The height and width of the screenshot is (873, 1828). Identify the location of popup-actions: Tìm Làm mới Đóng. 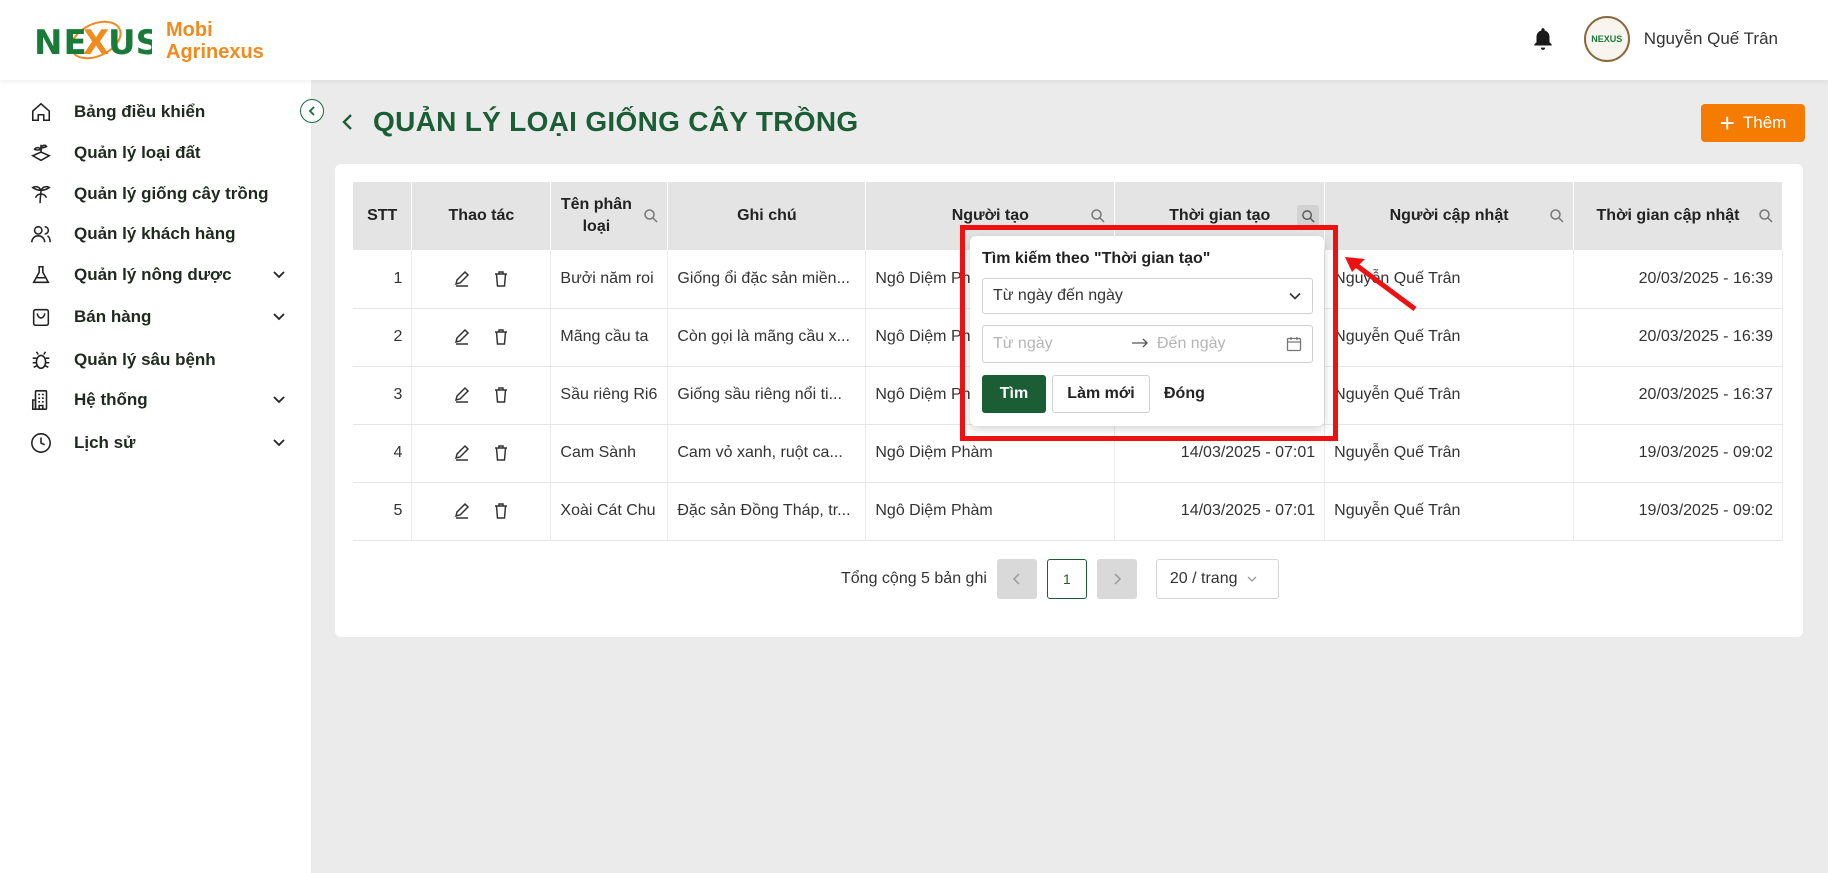
(1147, 394).